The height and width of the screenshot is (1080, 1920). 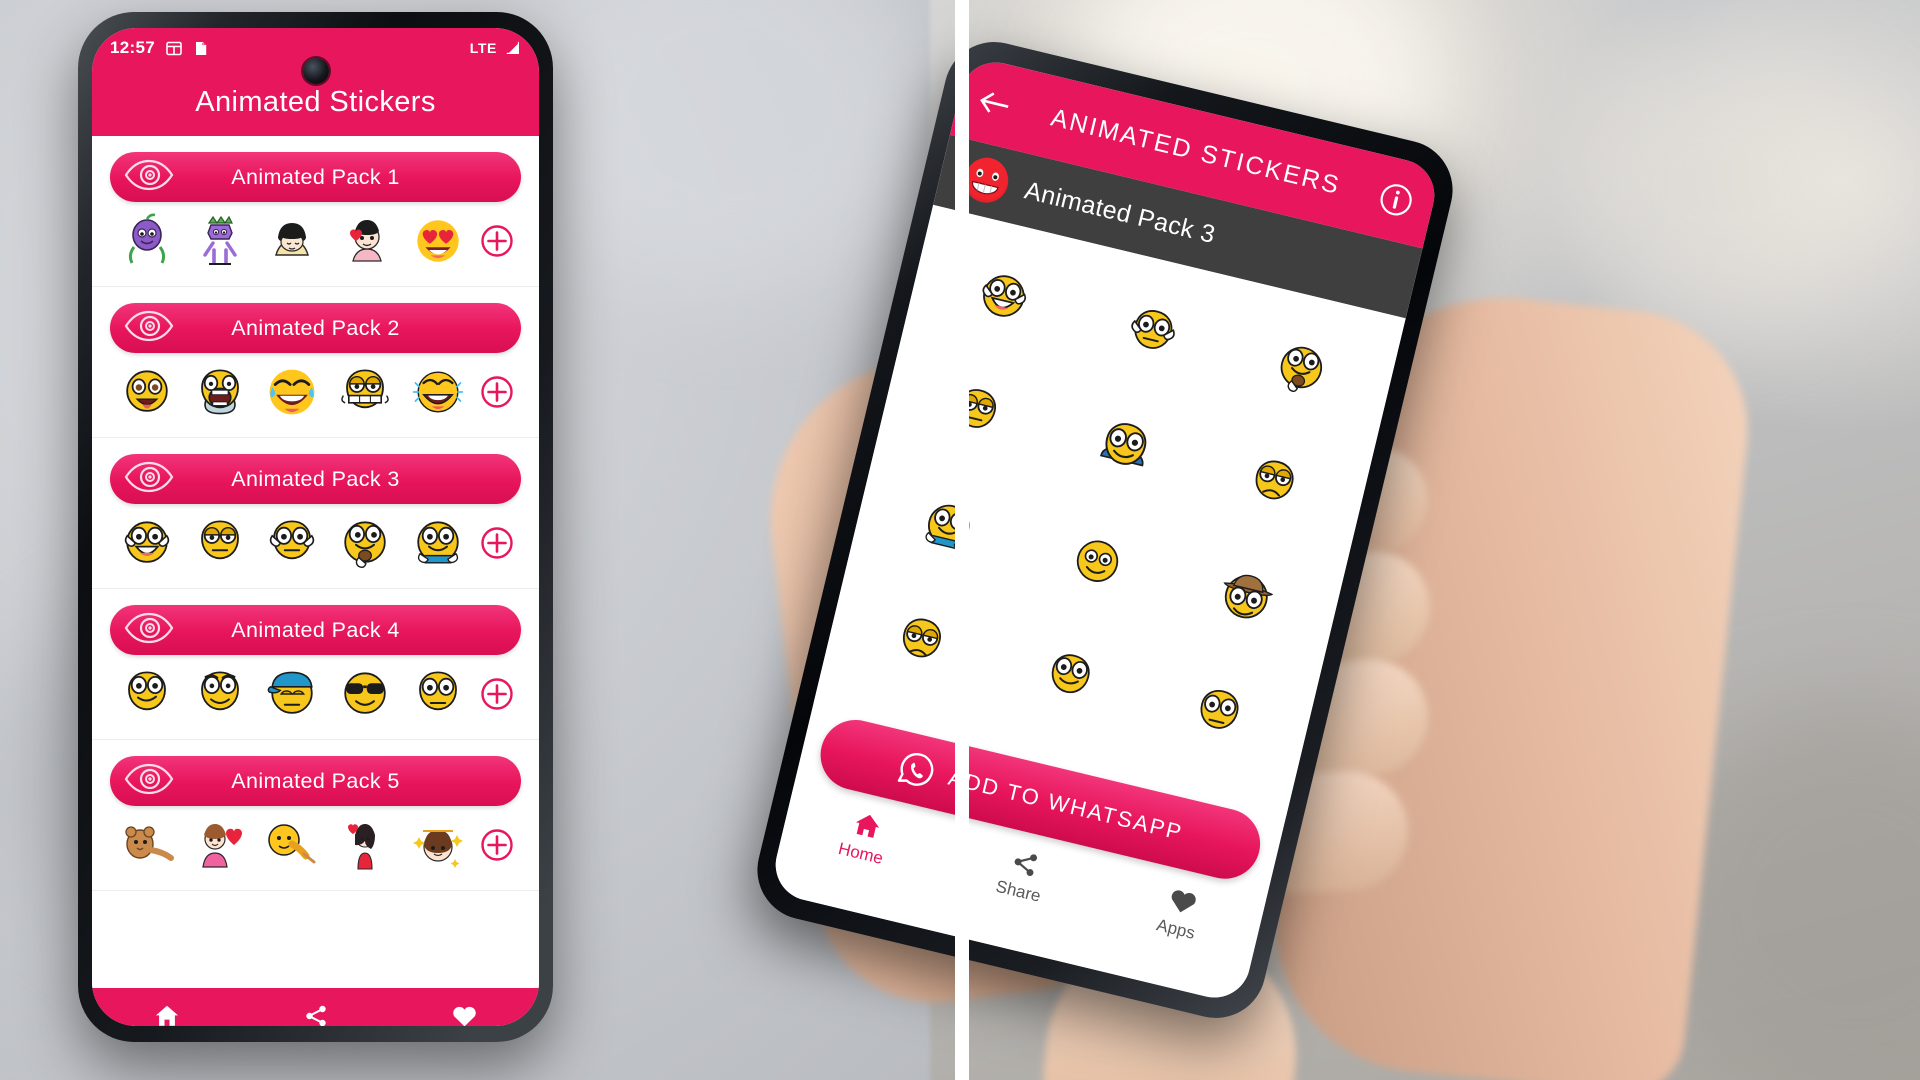 What do you see at coordinates (1125, 447) in the screenshot?
I see `sticker-blue-shirt-face` at bounding box center [1125, 447].